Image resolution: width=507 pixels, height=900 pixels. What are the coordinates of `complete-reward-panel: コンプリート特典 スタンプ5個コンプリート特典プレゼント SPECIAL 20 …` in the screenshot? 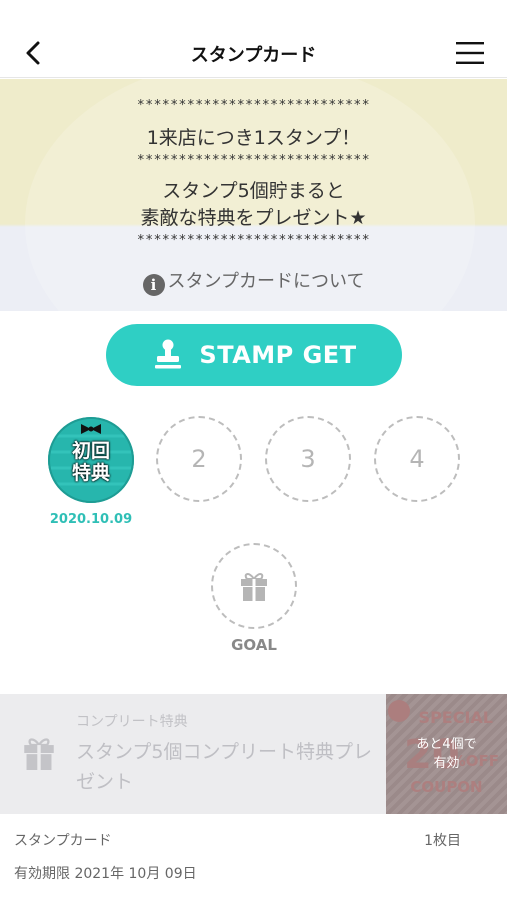 It's located at (253, 754).